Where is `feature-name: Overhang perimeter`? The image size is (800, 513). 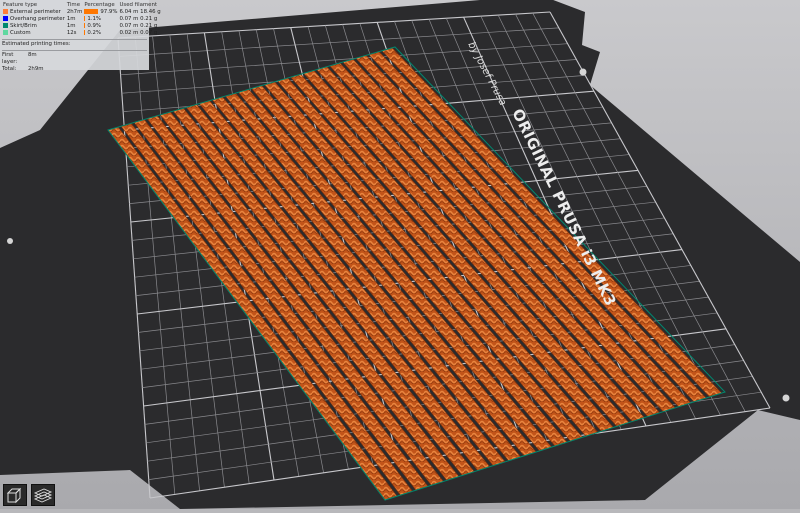 feature-name: Overhang perimeter is located at coordinates (34, 19).